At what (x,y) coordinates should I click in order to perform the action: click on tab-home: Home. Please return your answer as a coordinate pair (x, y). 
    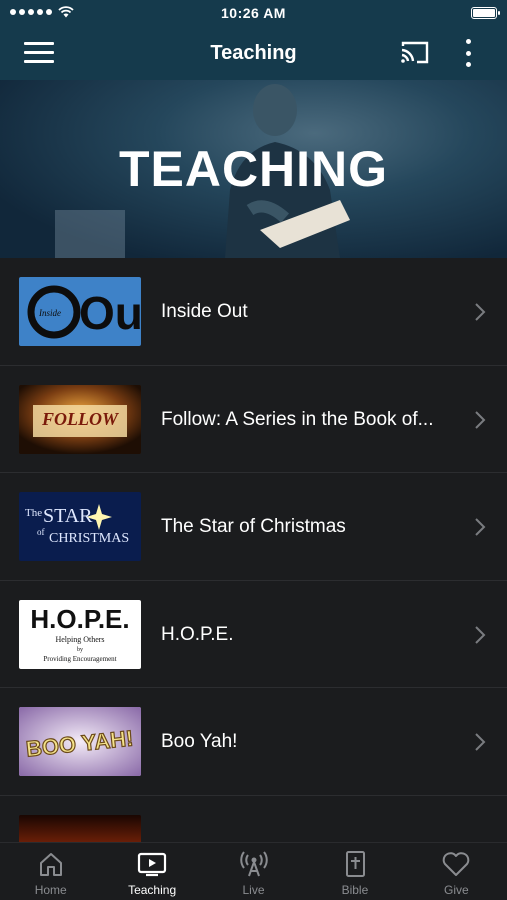
    Looking at the image, I should click on (50, 871).